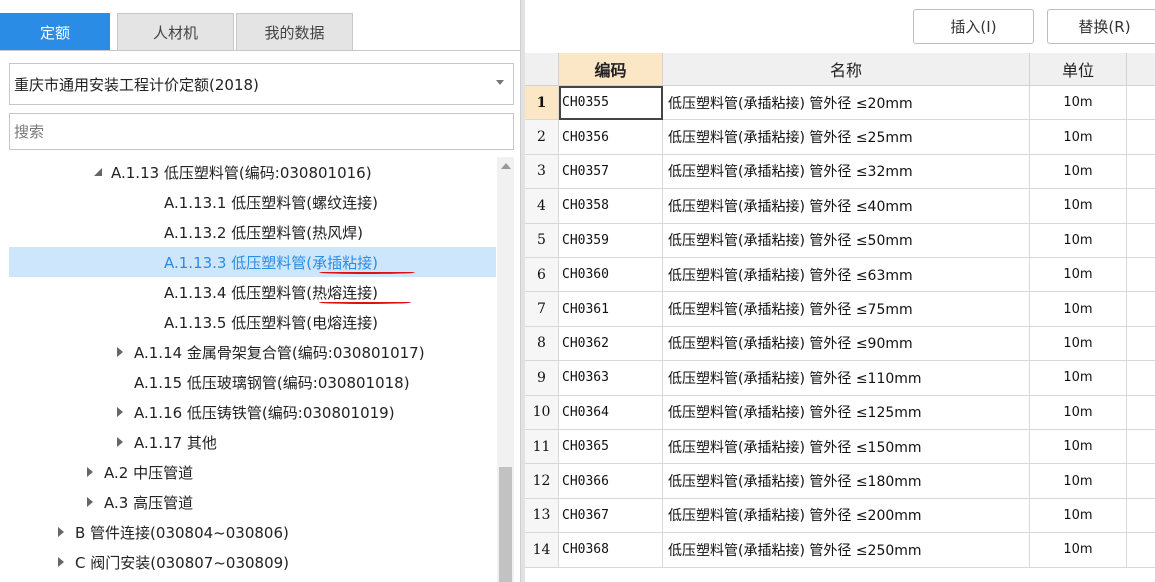 This screenshot has width=1155, height=582. I want to click on row-number-cell: 4, so click(542, 206).